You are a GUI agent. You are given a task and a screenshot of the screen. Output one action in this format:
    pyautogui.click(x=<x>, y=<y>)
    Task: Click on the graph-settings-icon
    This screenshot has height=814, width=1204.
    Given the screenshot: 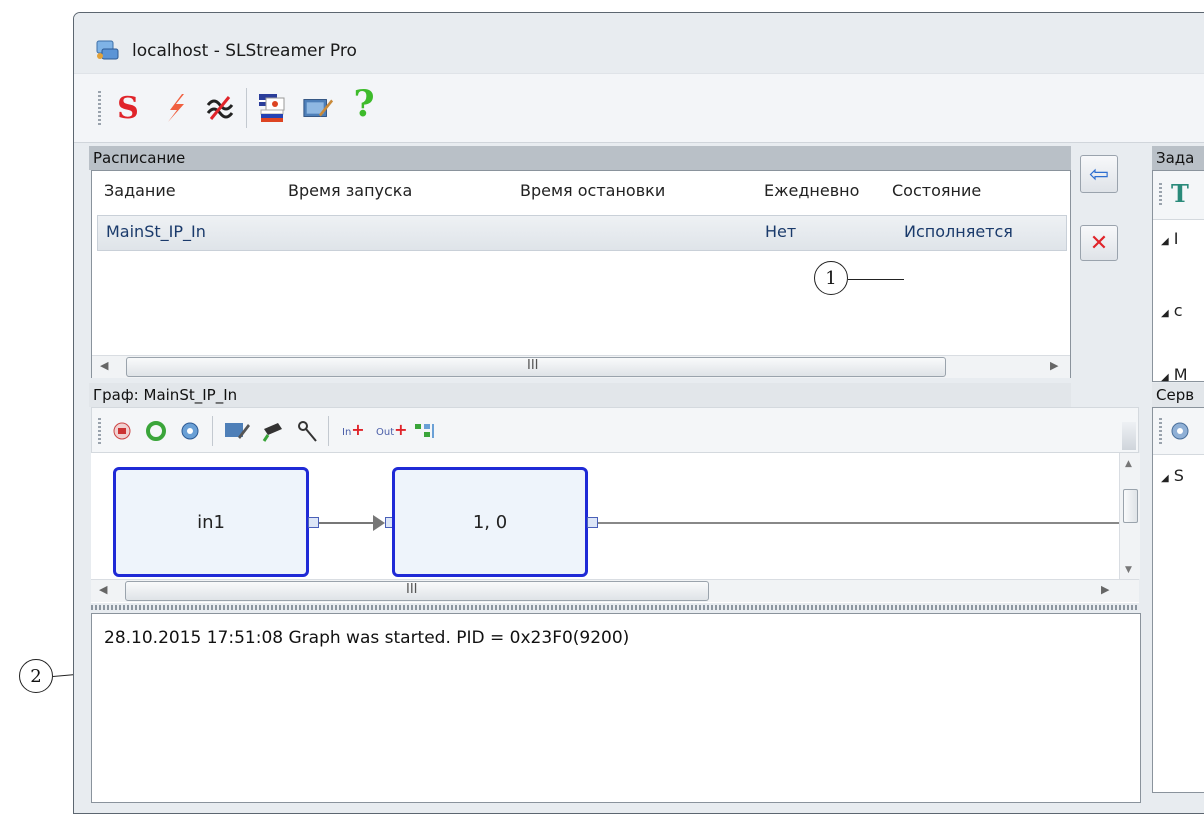 What is the action you would take?
    pyautogui.click(x=190, y=431)
    